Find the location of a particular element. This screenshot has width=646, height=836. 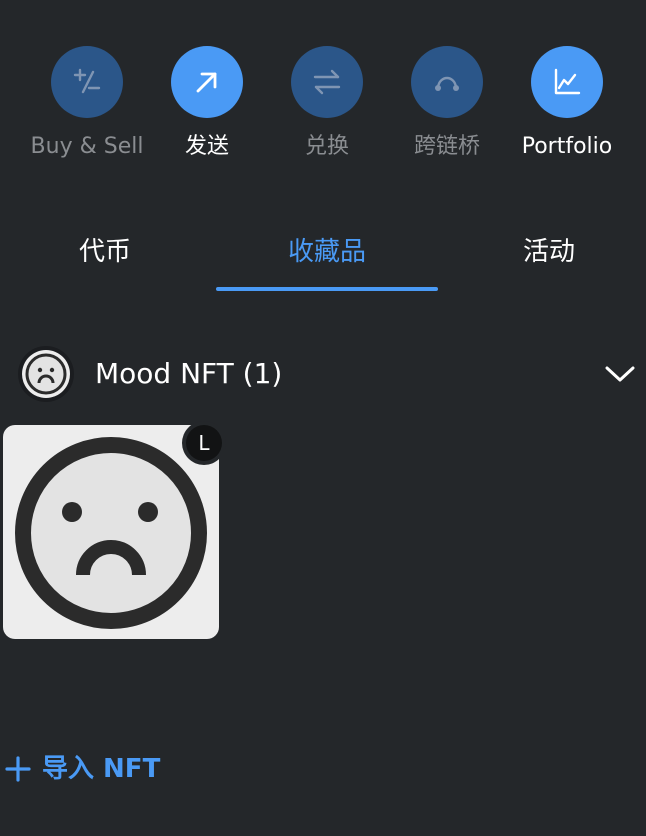

swap-circle is located at coordinates (327, 82).